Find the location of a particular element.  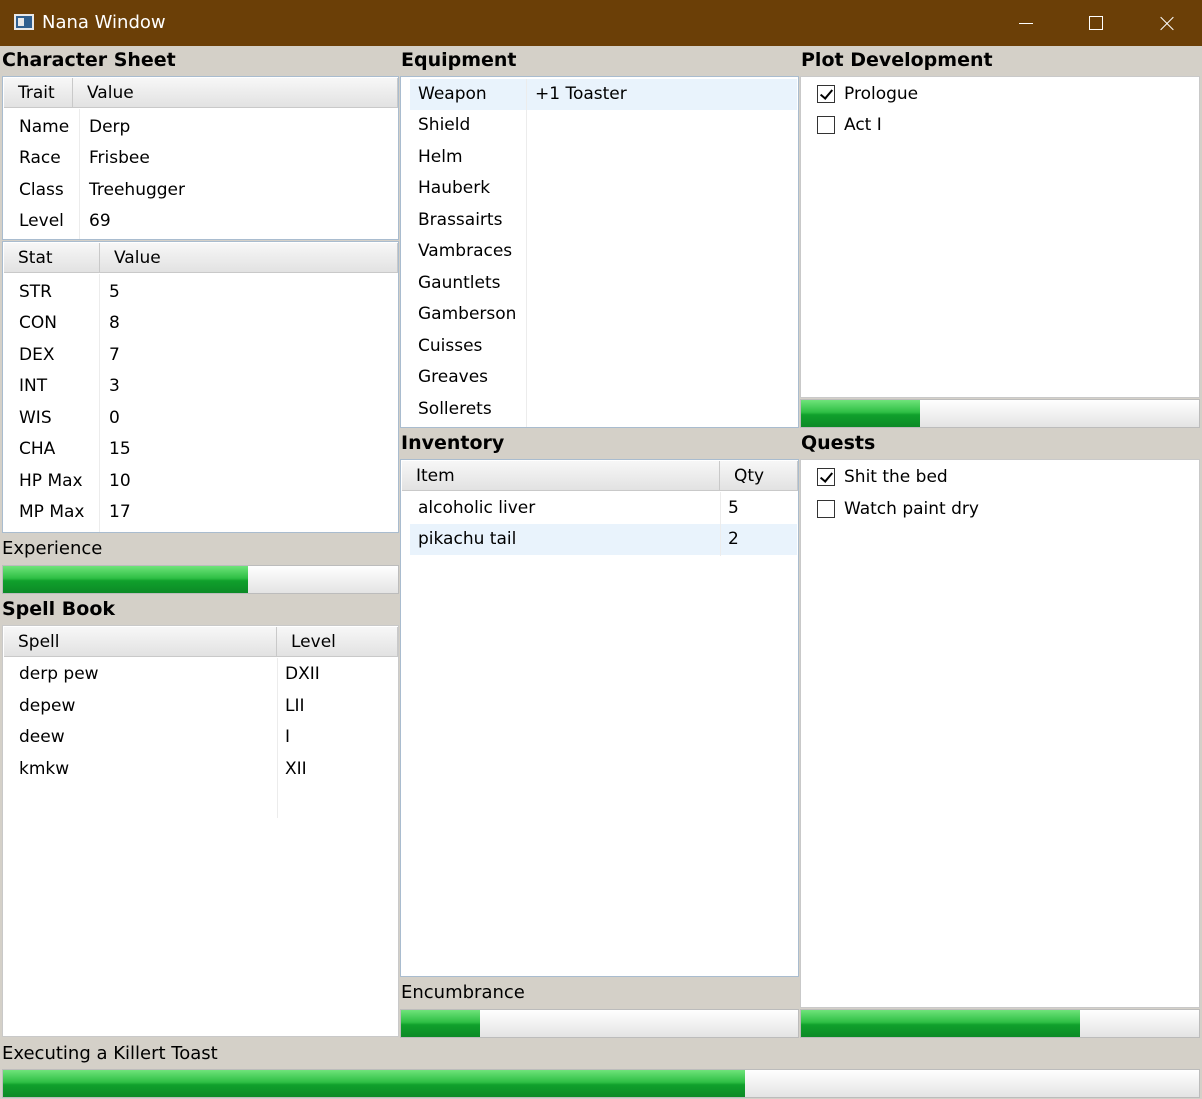

column-header-level: Level is located at coordinates (337, 642).